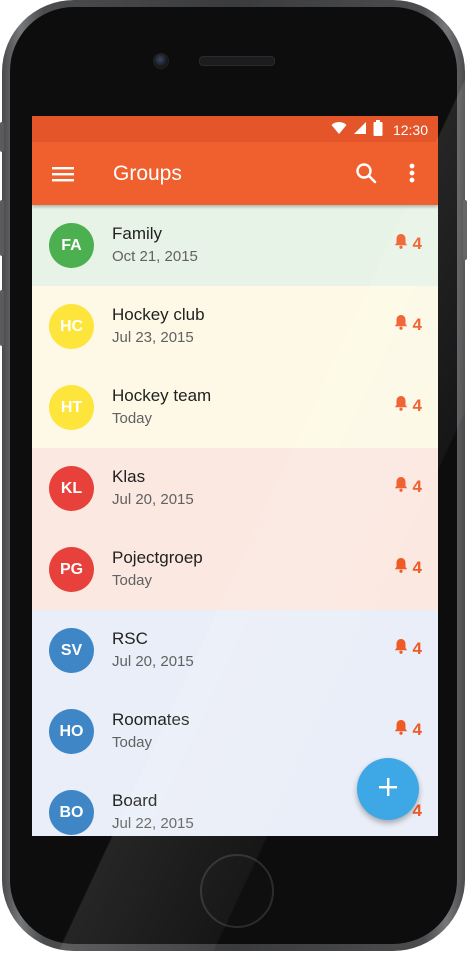 This screenshot has height=953, width=467. Describe the element at coordinates (412, 173) in the screenshot. I see `more-vert-icon` at that location.